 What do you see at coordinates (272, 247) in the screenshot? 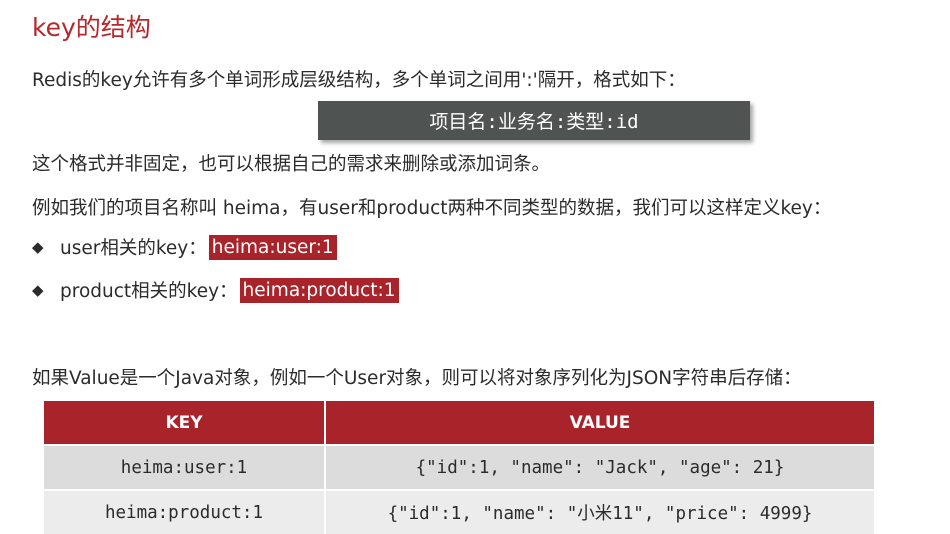
I see `highlighted-key: heima:user:1` at bounding box center [272, 247].